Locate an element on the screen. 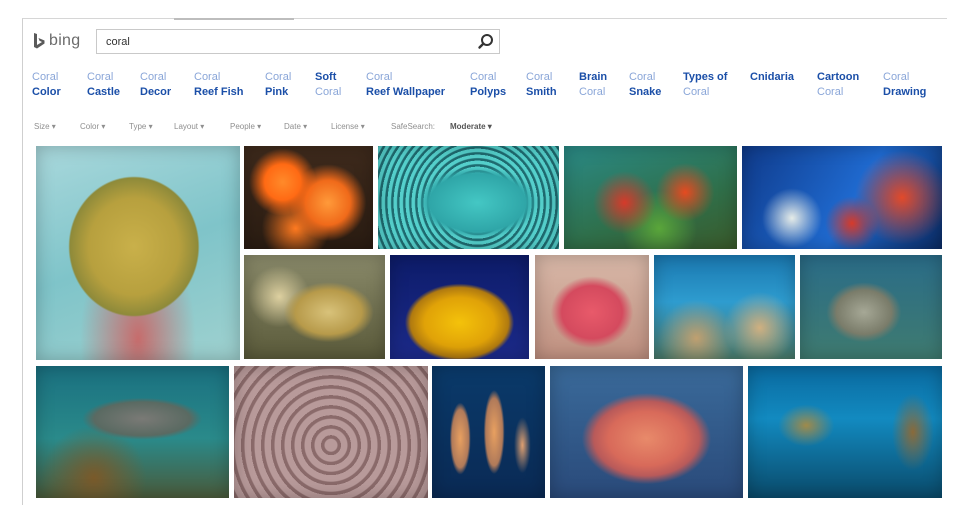  related-search-chip: Coral Reef Fish is located at coordinates (219, 85).